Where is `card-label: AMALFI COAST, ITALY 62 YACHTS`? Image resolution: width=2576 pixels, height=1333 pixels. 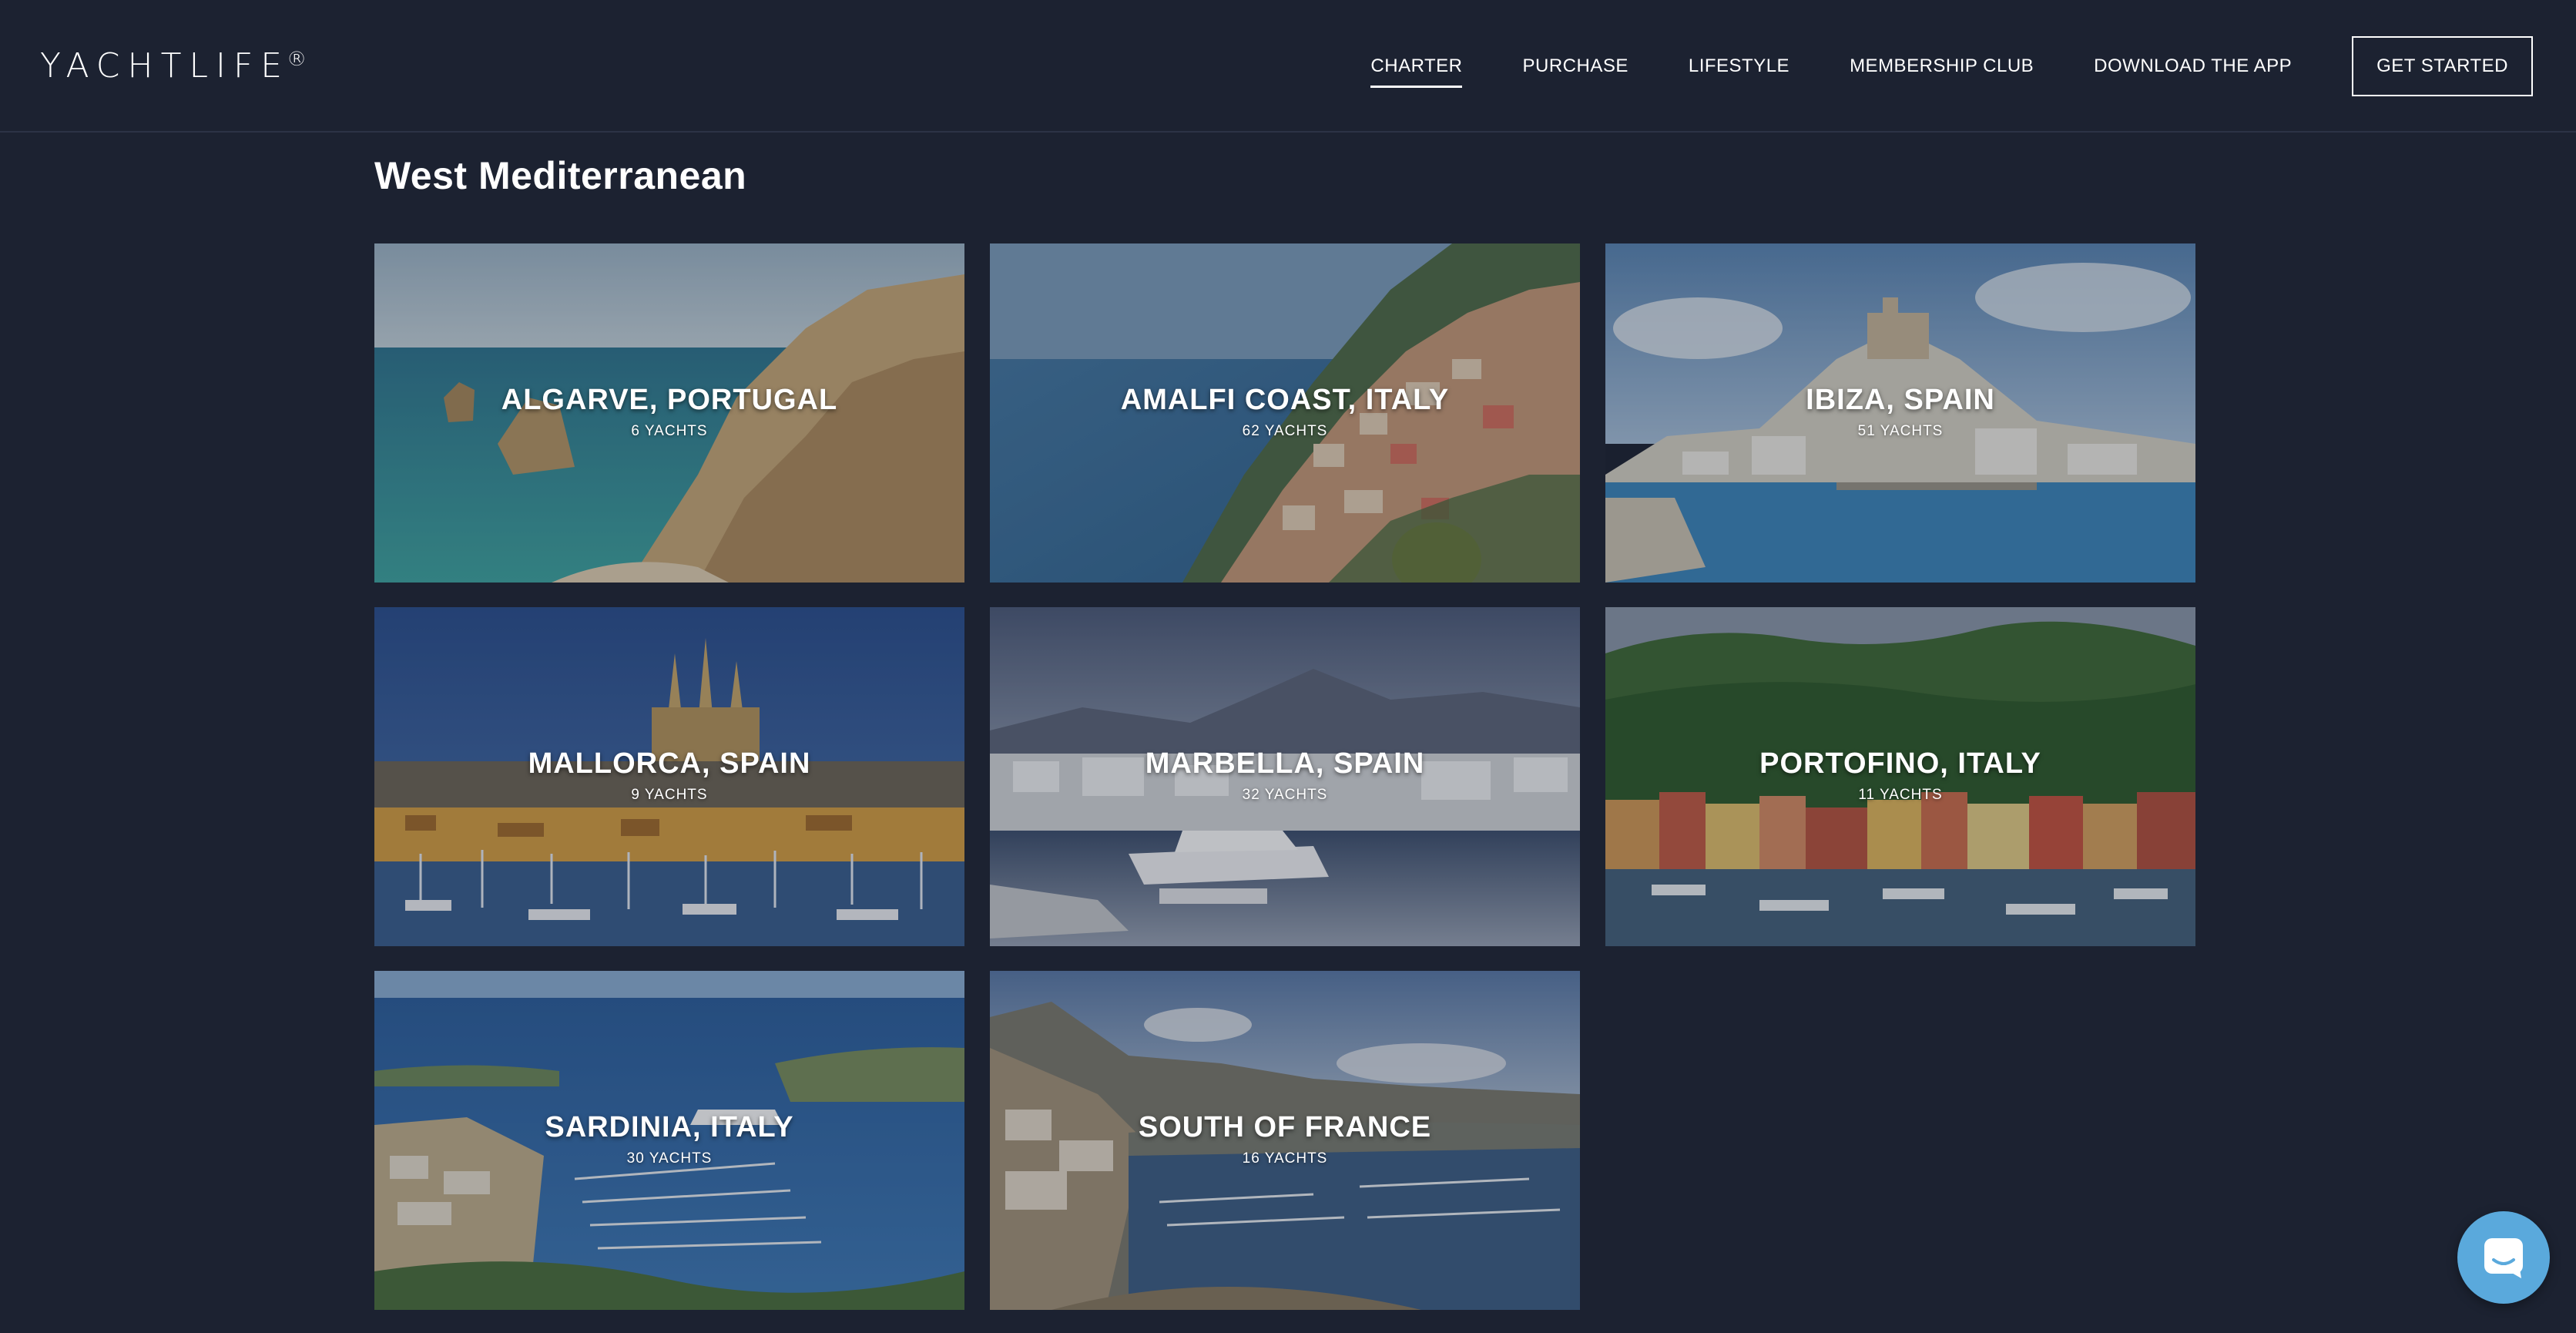
card-label: AMALFI COAST, ITALY 62 YACHTS is located at coordinates (1285, 411).